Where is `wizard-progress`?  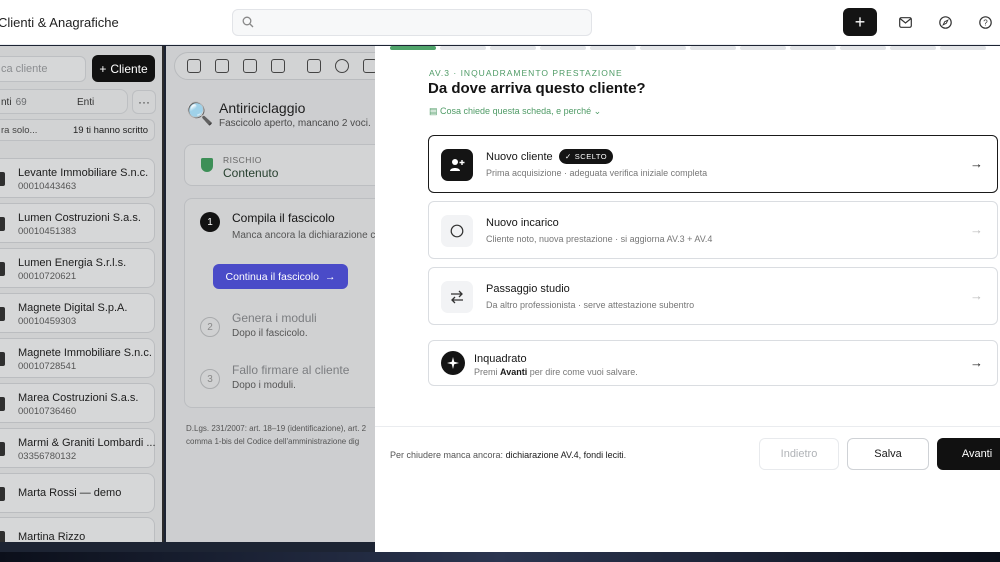
wizard-progress is located at coordinates (688, 48).